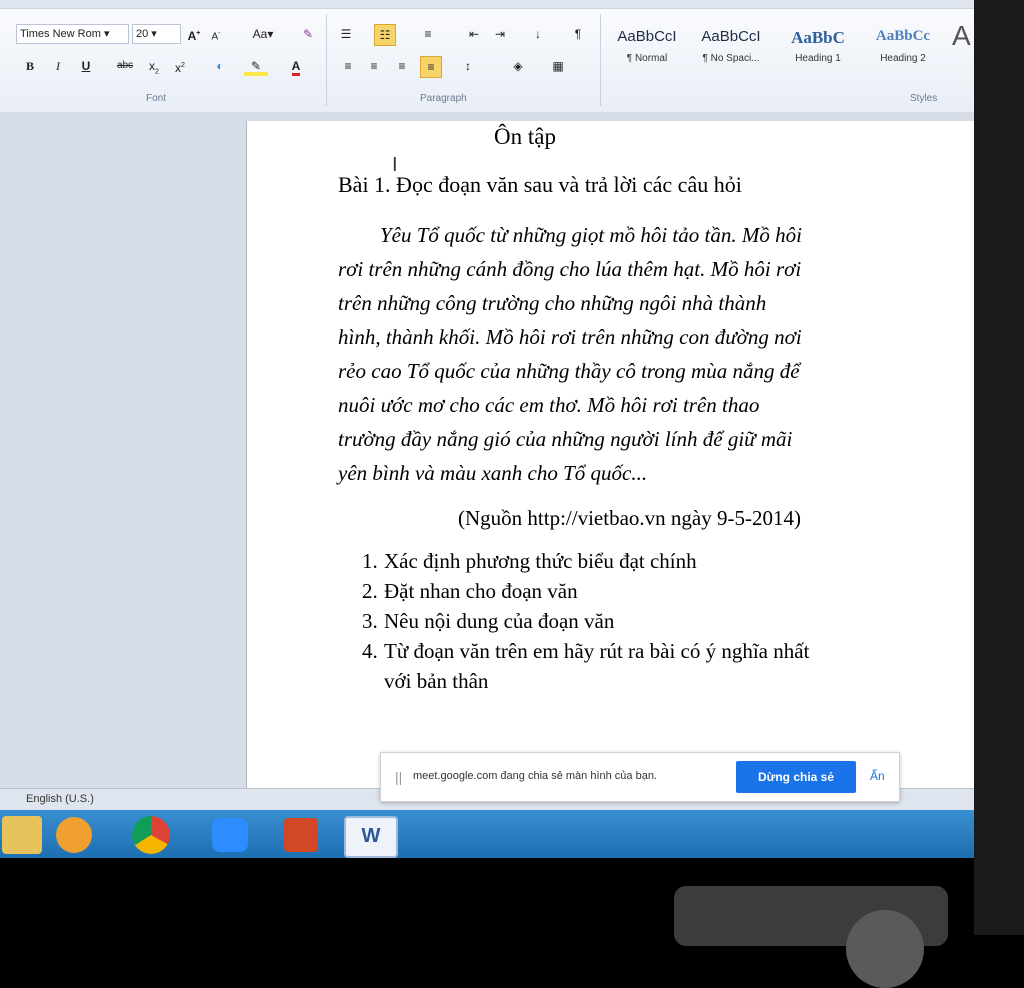  Describe the element at coordinates (518, 66) in the screenshot. I see `shading-icon: ◈` at that location.